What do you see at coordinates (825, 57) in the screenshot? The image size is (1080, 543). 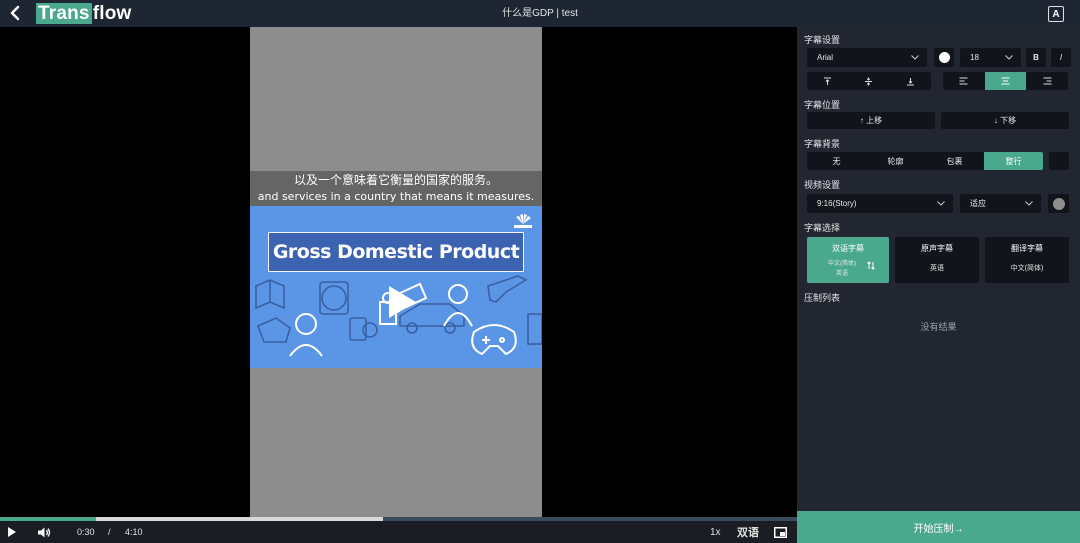 I see `font-select-value: Arial` at bounding box center [825, 57].